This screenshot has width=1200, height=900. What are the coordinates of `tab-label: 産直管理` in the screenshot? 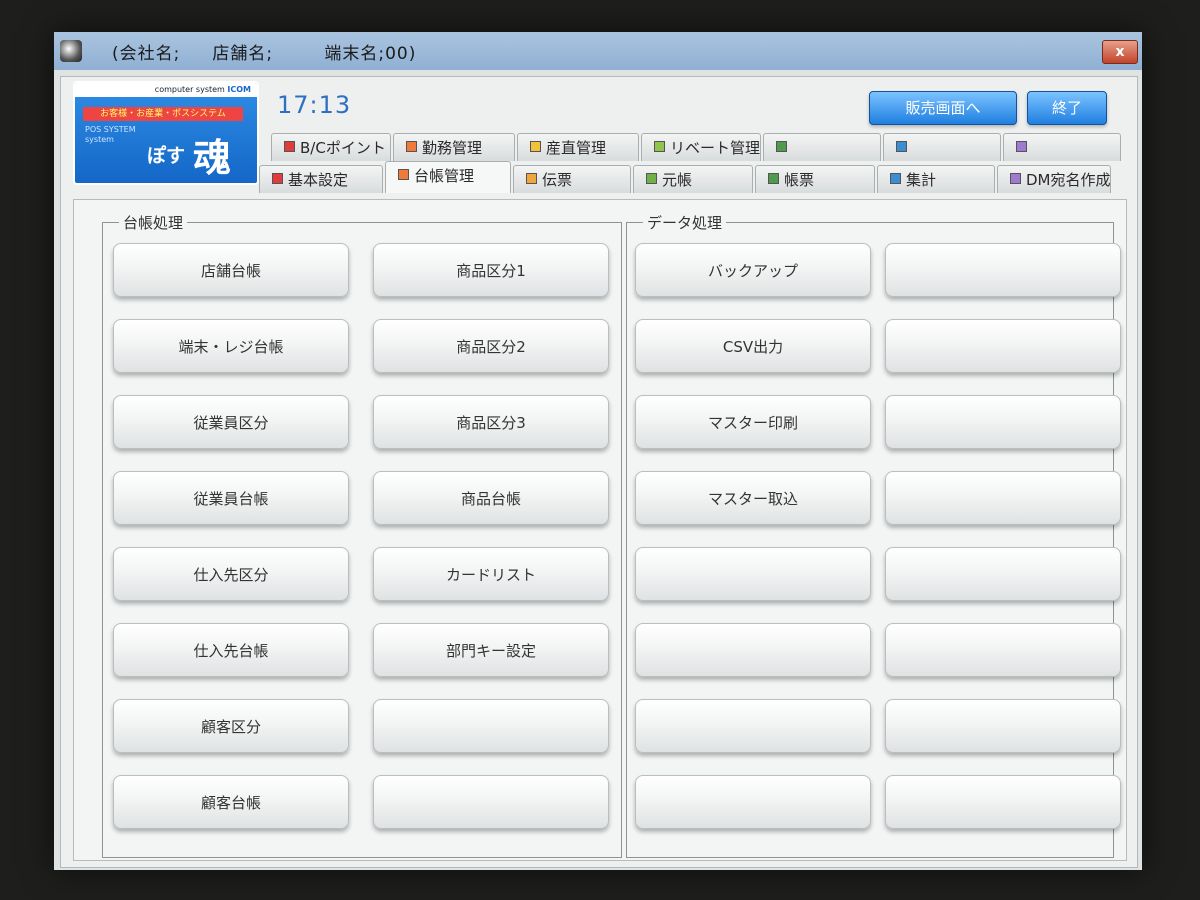 It's located at (576, 148).